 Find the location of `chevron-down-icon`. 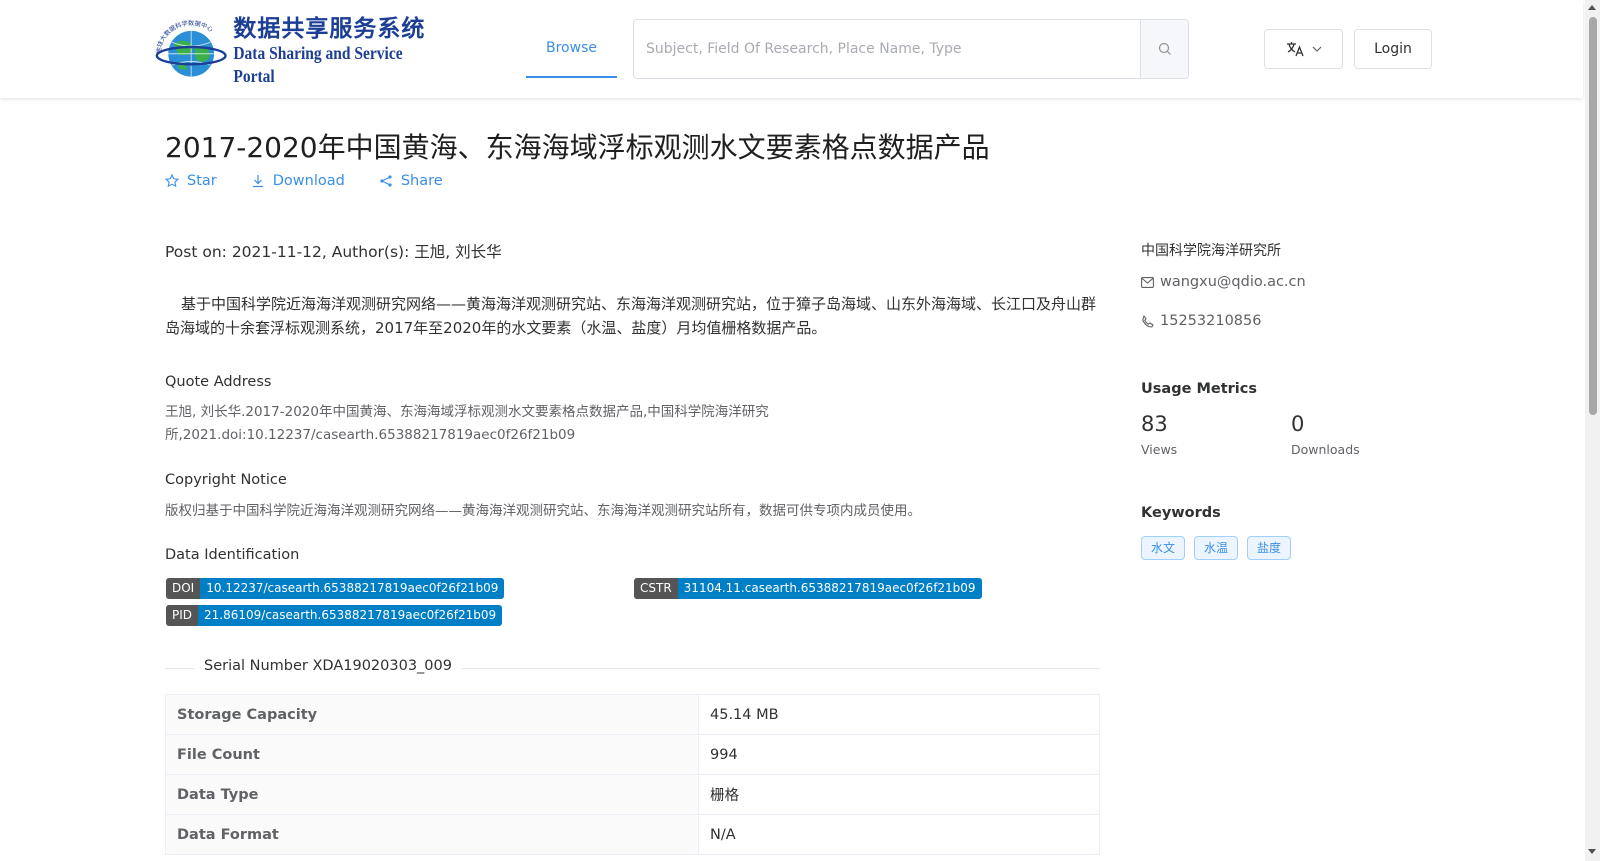

chevron-down-icon is located at coordinates (1316, 49).